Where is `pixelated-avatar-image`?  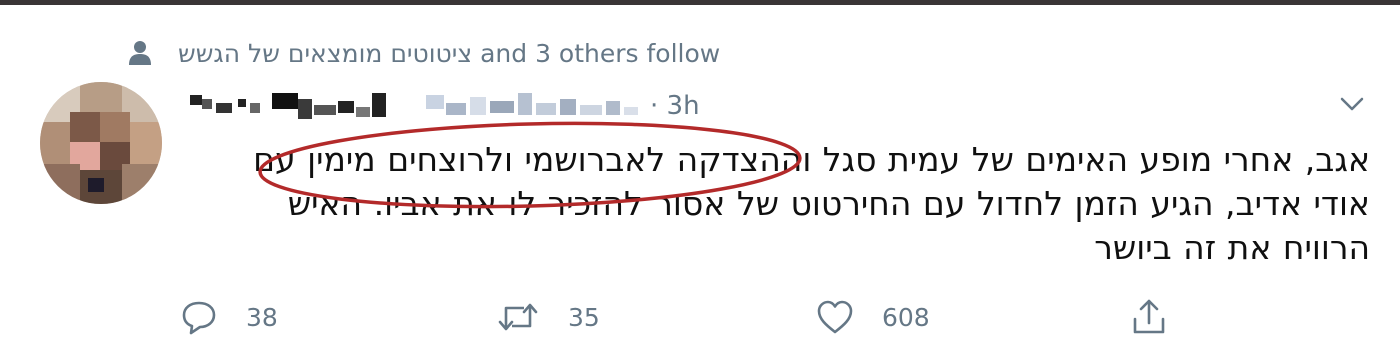
pixelated-avatar-image is located at coordinates (101, 143).